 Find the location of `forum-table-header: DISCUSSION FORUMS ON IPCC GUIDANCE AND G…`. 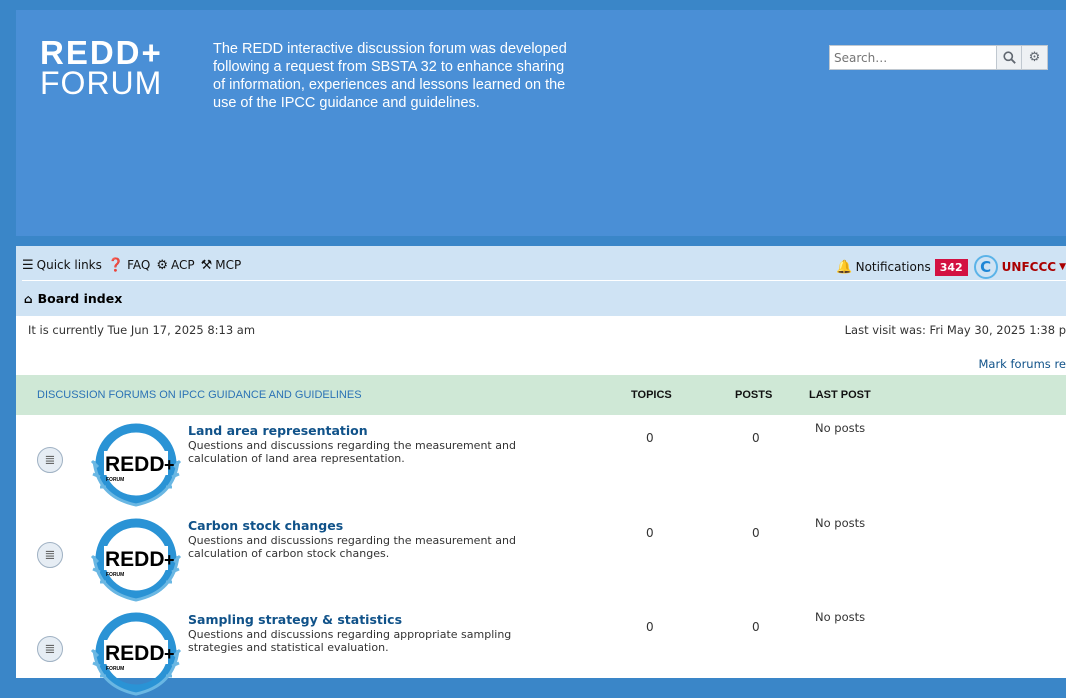

forum-table-header: DISCUSSION FORUMS ON IPCC GUIDANCE AND G… is located at coordinates (541, 395).